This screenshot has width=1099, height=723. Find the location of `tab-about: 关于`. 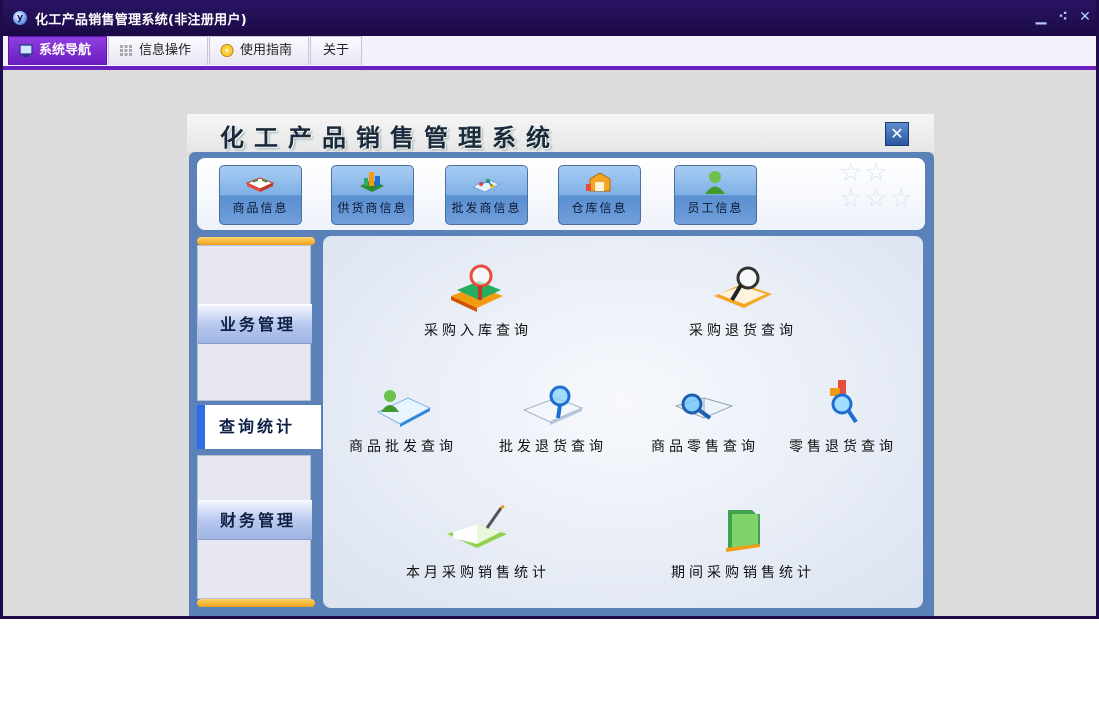

tab-about: 关于 is located at coordinates (336, 50).